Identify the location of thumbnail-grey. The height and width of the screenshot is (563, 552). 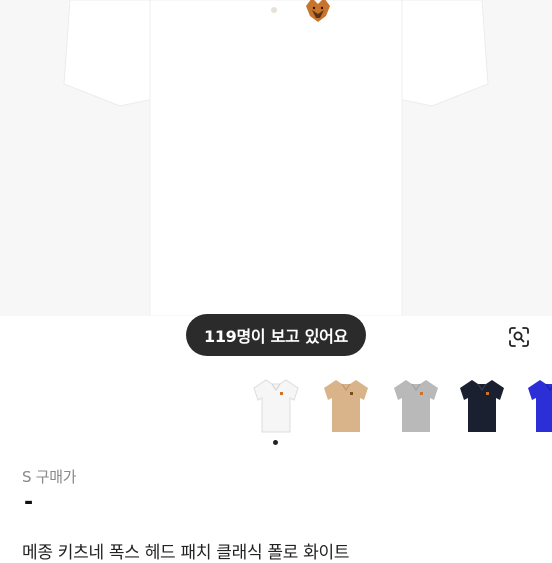
(416, 406).